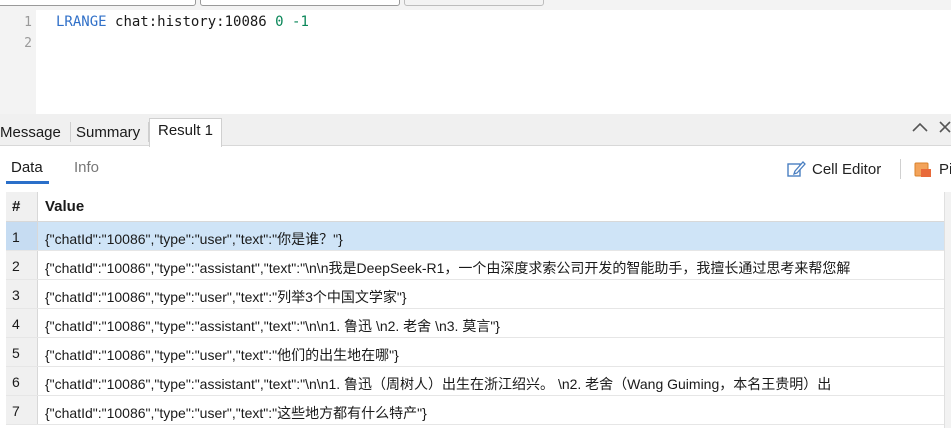  What do you see at coordinates (900, 169) in the screenshot?
I see `toolbar-divider` at bounding box center [900, 169].